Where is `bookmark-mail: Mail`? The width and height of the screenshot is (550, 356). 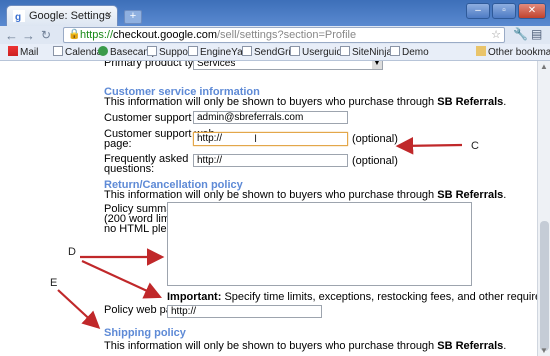
bookmark-mail: Mail is located at coordinates (23, 52).